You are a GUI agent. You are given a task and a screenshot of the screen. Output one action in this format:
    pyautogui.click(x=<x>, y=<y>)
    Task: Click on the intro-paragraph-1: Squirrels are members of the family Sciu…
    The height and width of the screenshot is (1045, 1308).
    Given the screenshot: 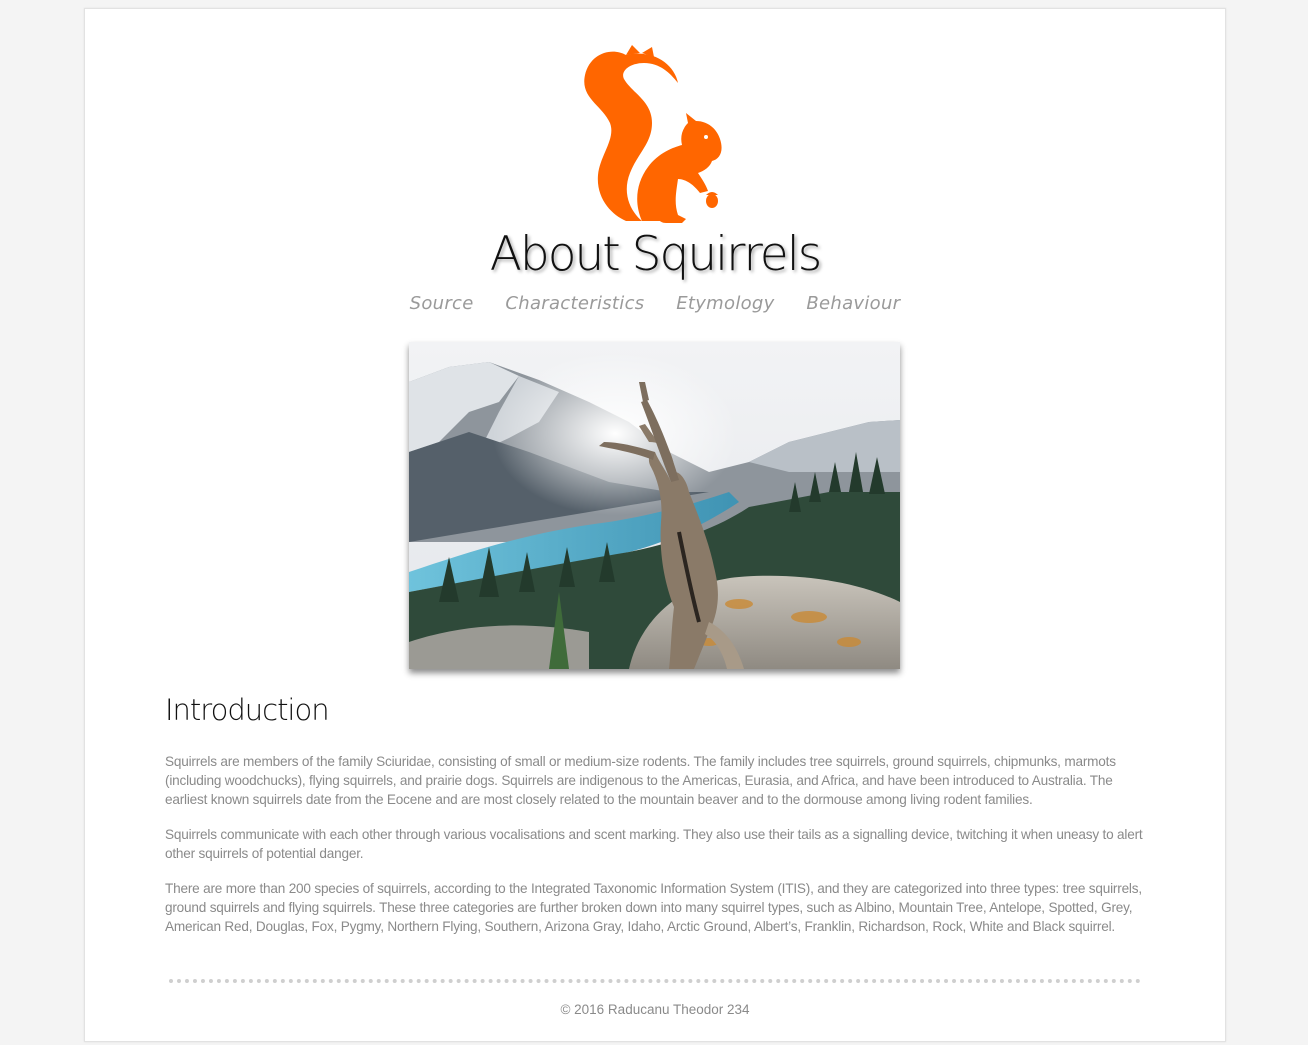 What is the action you would take?
    pyautogui.click(x=640, y=780)
    